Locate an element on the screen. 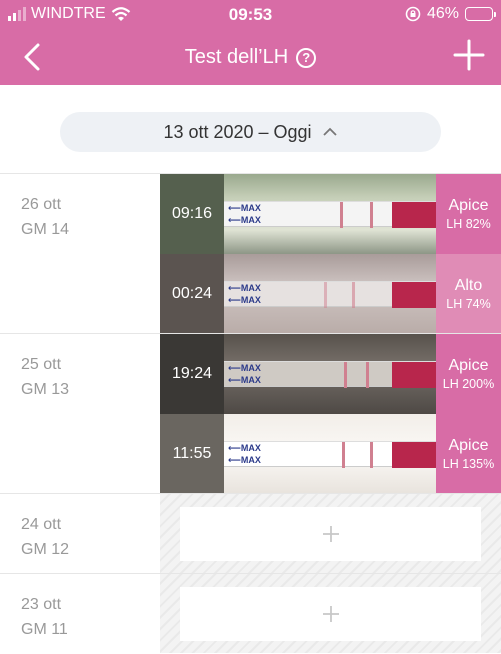  date-range-selector: 13 ott 2020 – Oggi is located at coordinates (250, 132).